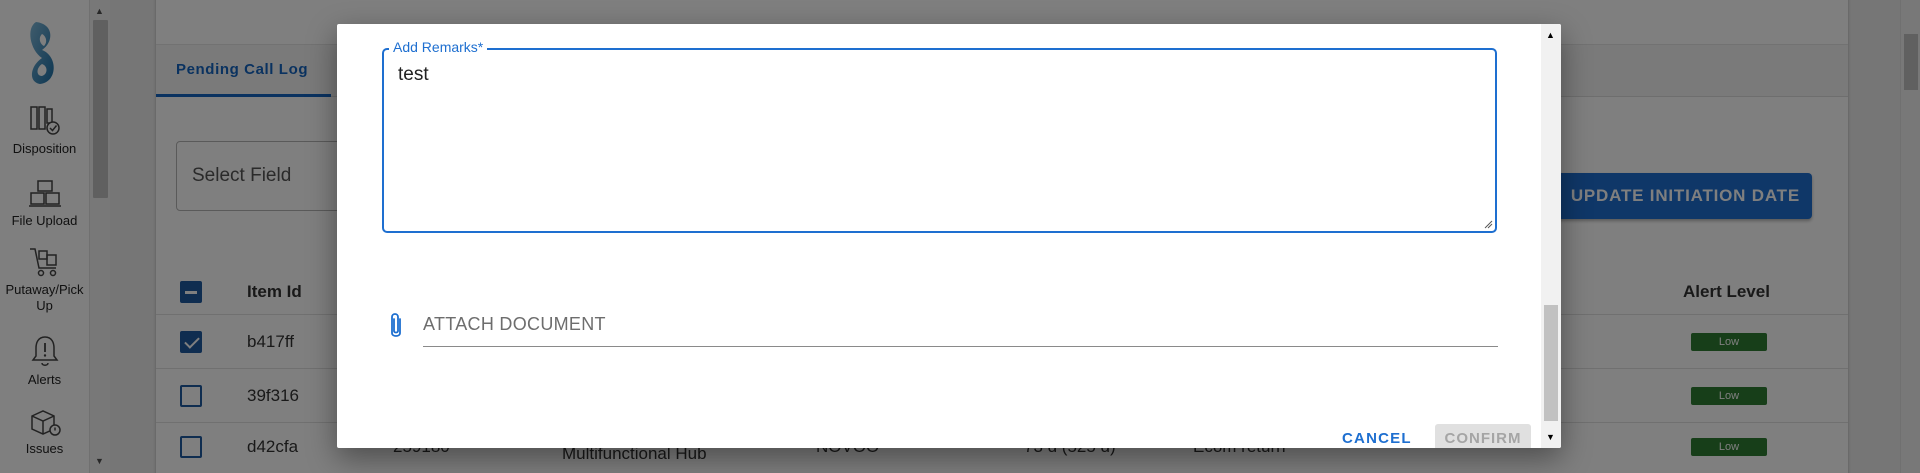  Describe the element at coordinates (1551, 236) in the screenshot. I see `dialog-scrollbar: ▲ ▼` at that location.